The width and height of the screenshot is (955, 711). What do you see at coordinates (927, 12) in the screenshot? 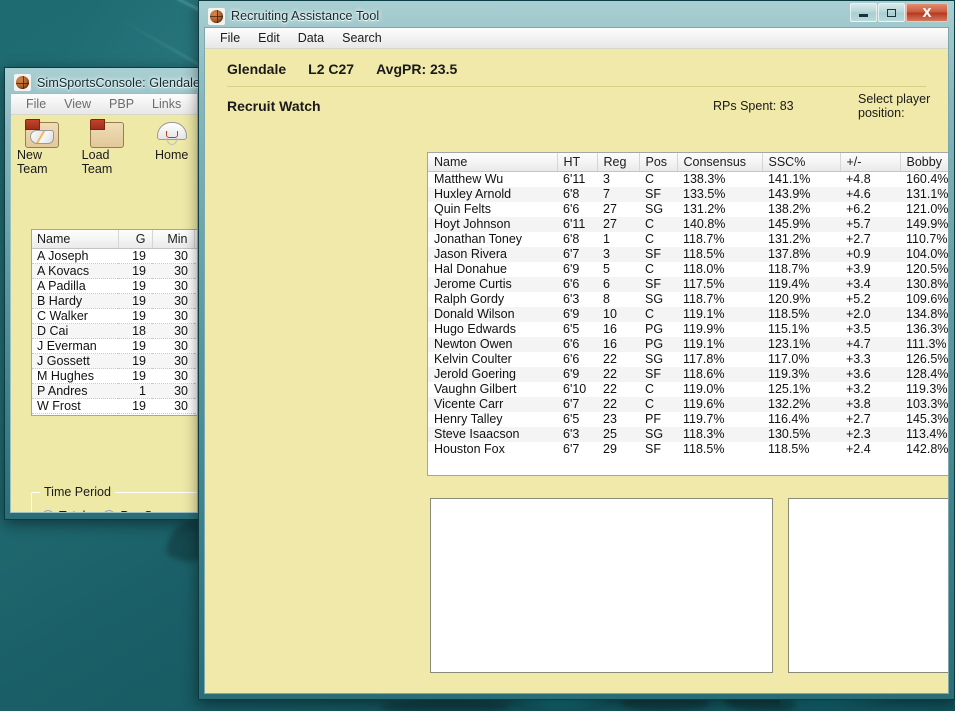
I see `close-button: X` at bounding box center [927, 12].